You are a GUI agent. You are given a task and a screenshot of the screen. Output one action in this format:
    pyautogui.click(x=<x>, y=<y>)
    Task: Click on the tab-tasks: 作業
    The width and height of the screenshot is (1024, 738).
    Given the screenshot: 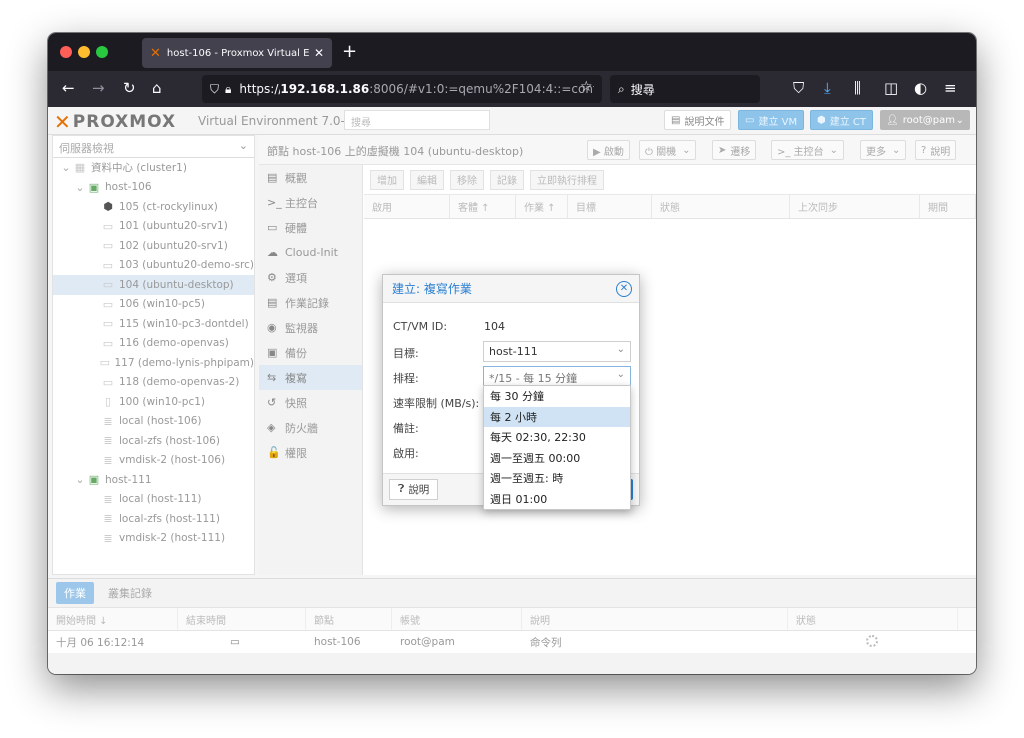 What is the action you would take?
    pyautogui.click(x=75, y=593)
    